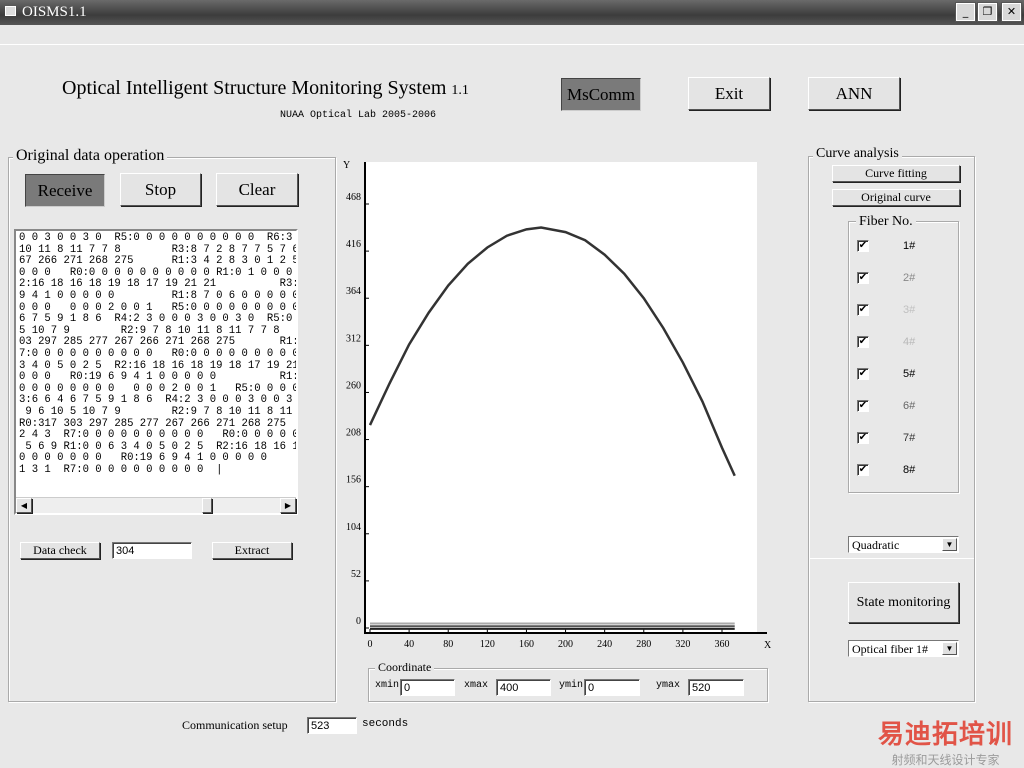 This screenshot has height=768, width=1024. I want to click on y-tick-label: 0, so click(358, 621).